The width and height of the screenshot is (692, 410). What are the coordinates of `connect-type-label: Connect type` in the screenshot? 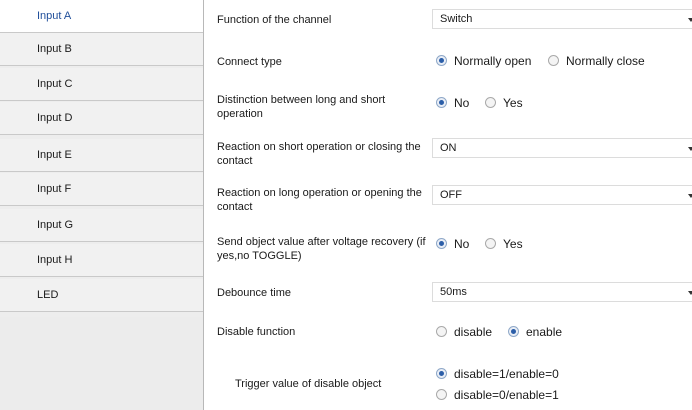 It's located at (249, 62).